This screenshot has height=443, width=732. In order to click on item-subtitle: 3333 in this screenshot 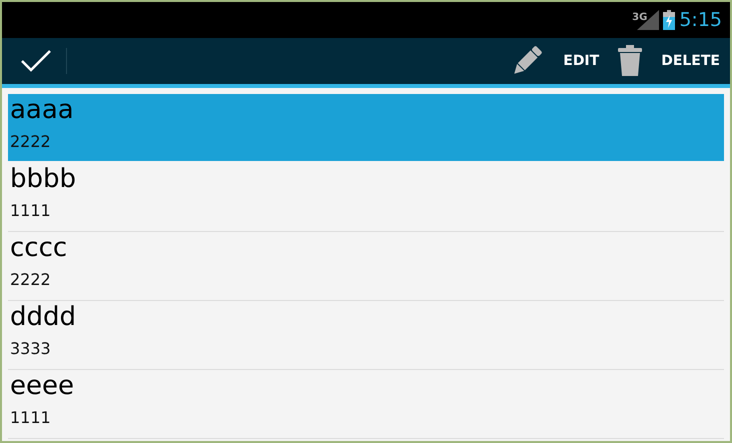, I will do `click(30, 348)`.